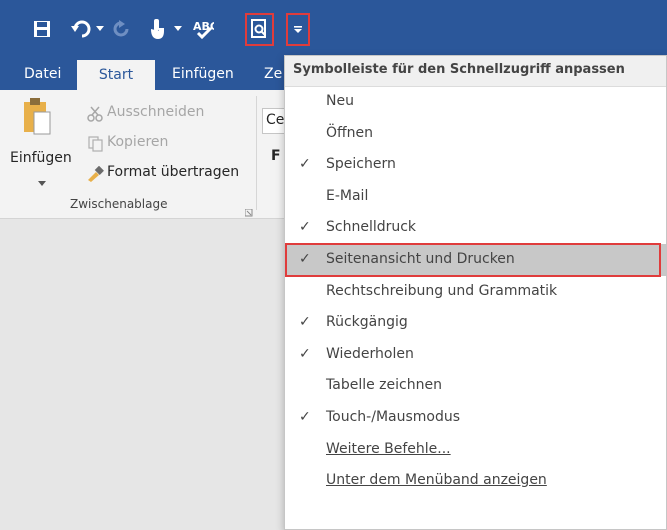  What do you see at coordinates (119, 204) in the screenshot?
I see `clipboard-group-label: Zwischenablage` at bounding box center [119, 204].